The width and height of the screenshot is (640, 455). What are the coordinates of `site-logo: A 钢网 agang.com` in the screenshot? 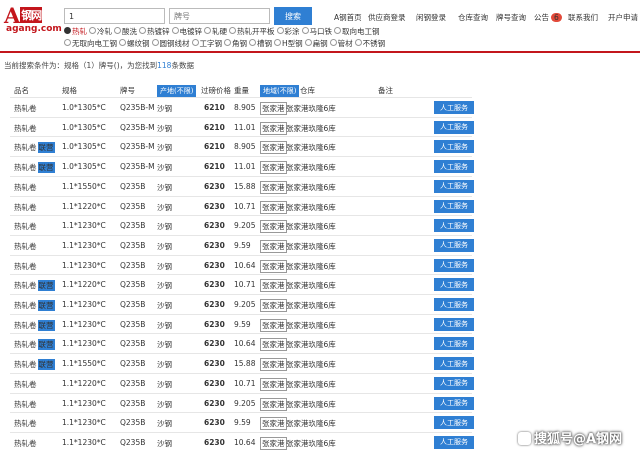 It's located at (32, 20).